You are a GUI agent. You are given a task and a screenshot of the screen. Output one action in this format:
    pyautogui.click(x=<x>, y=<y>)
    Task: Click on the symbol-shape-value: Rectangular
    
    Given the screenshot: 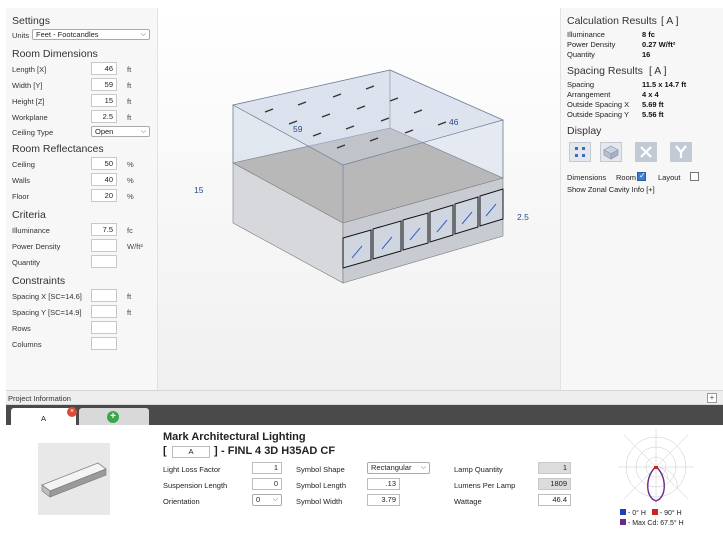 What is the action you would take?
    pyautogui.click(x=391, y=467)
    